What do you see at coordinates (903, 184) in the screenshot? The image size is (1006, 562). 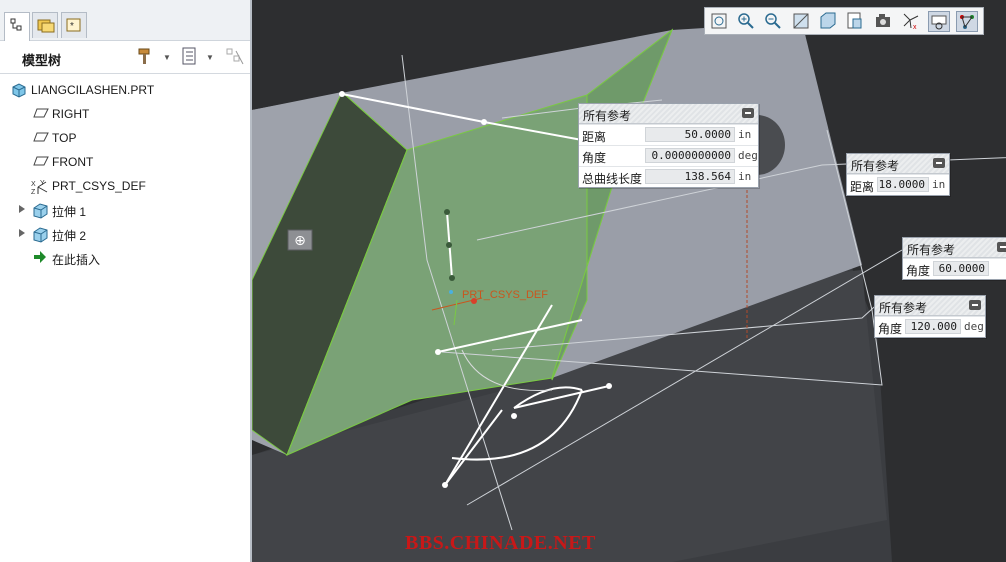 I see `reference-value-field: 18.0000` at bounding box center [903, 184].